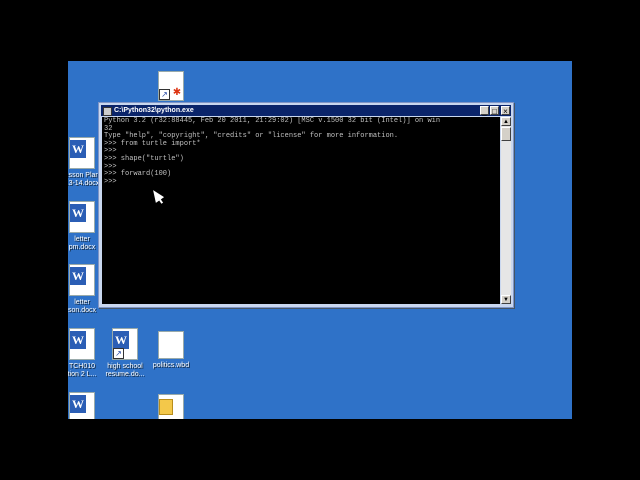 This screenshot has width=640, height=480. Describe the element at coordinates (484, 111) in the screenshot. I see `minimize-button: _` at that location.